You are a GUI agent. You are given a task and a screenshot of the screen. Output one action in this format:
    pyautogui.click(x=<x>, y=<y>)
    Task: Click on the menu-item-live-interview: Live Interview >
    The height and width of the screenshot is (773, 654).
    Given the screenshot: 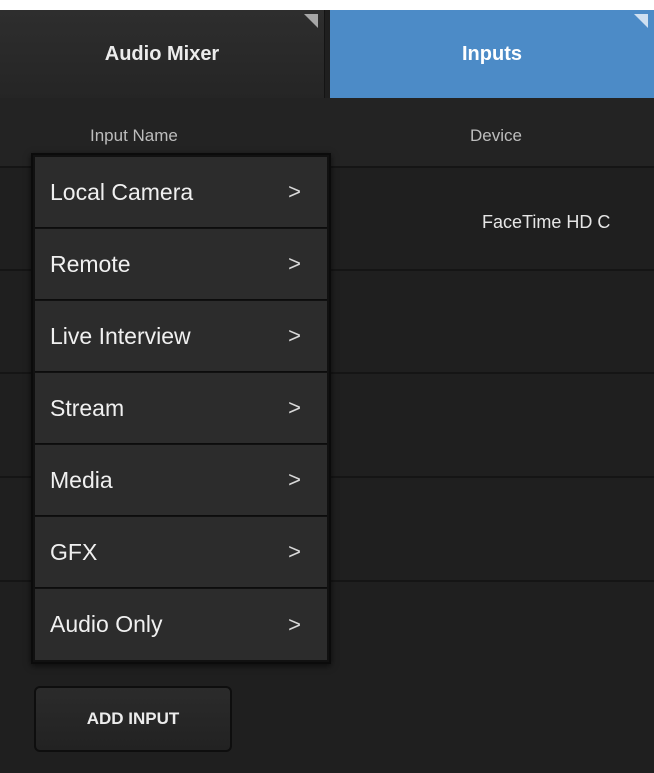 What is the action you would take?
    pyautogui.click(x=181, y=336)
    